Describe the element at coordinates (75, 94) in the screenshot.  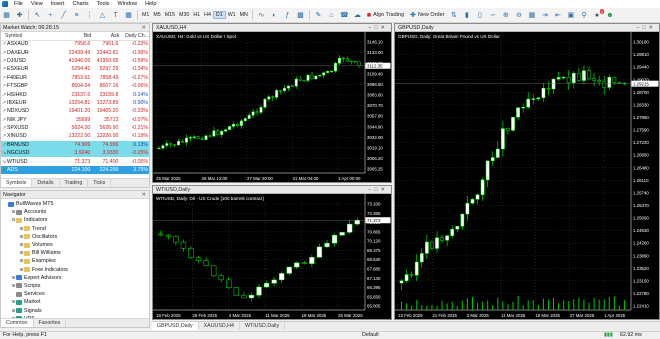
I see `table-row: ↗HSIHKD 23137.6 23159.8 0.14%` at that location.